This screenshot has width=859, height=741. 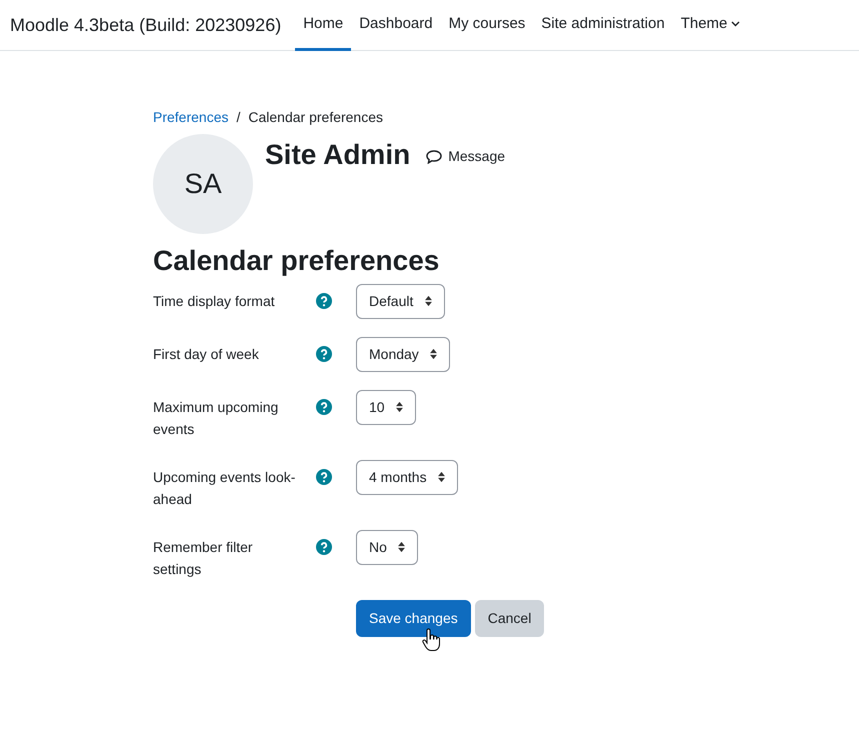 I want to click on nav-dropdown: Theme, so click(x=710, y=25).